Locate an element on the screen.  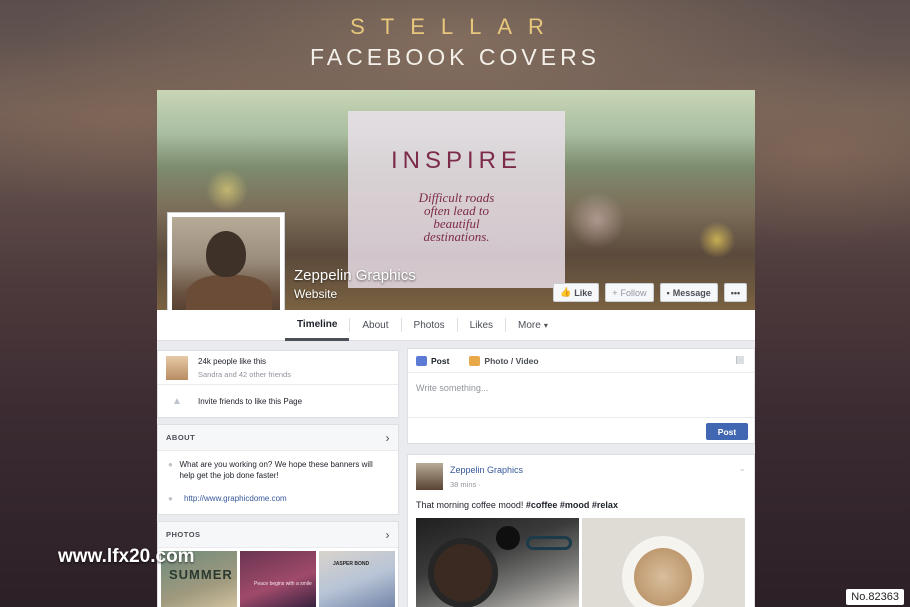
friend-avatar is located at coordinates (177, 367).